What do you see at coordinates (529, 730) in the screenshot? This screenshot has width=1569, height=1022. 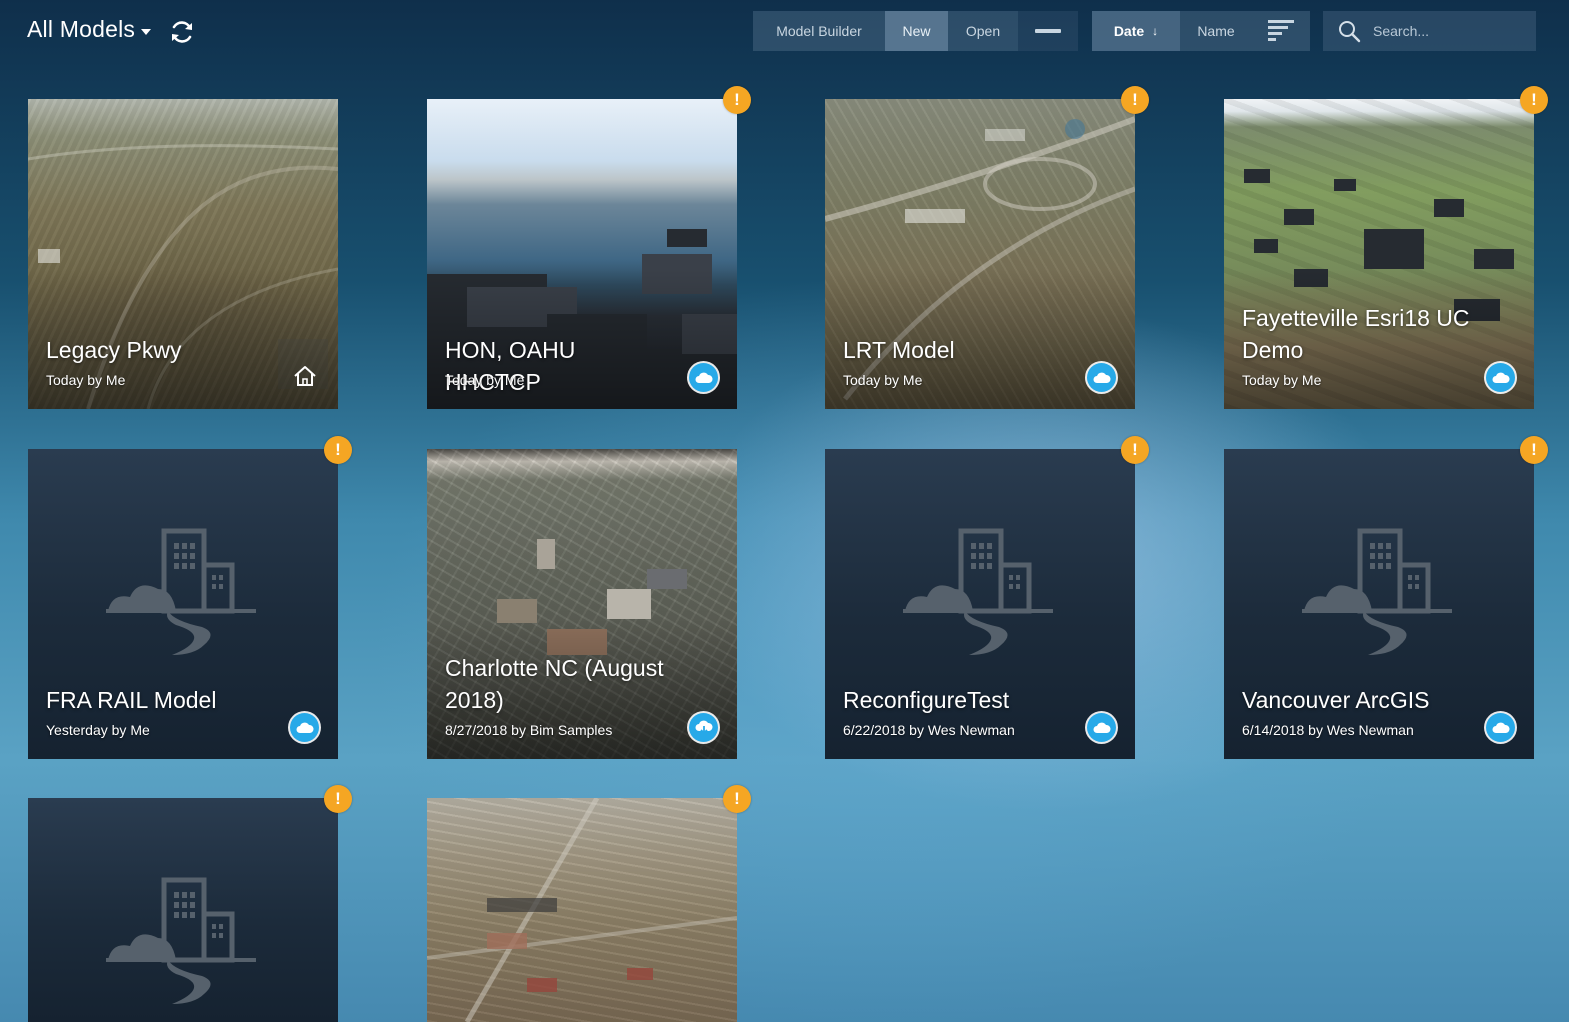 I see `model-meta: 8/27/2018 by Bim Samples` at bounding box center [529, 730].